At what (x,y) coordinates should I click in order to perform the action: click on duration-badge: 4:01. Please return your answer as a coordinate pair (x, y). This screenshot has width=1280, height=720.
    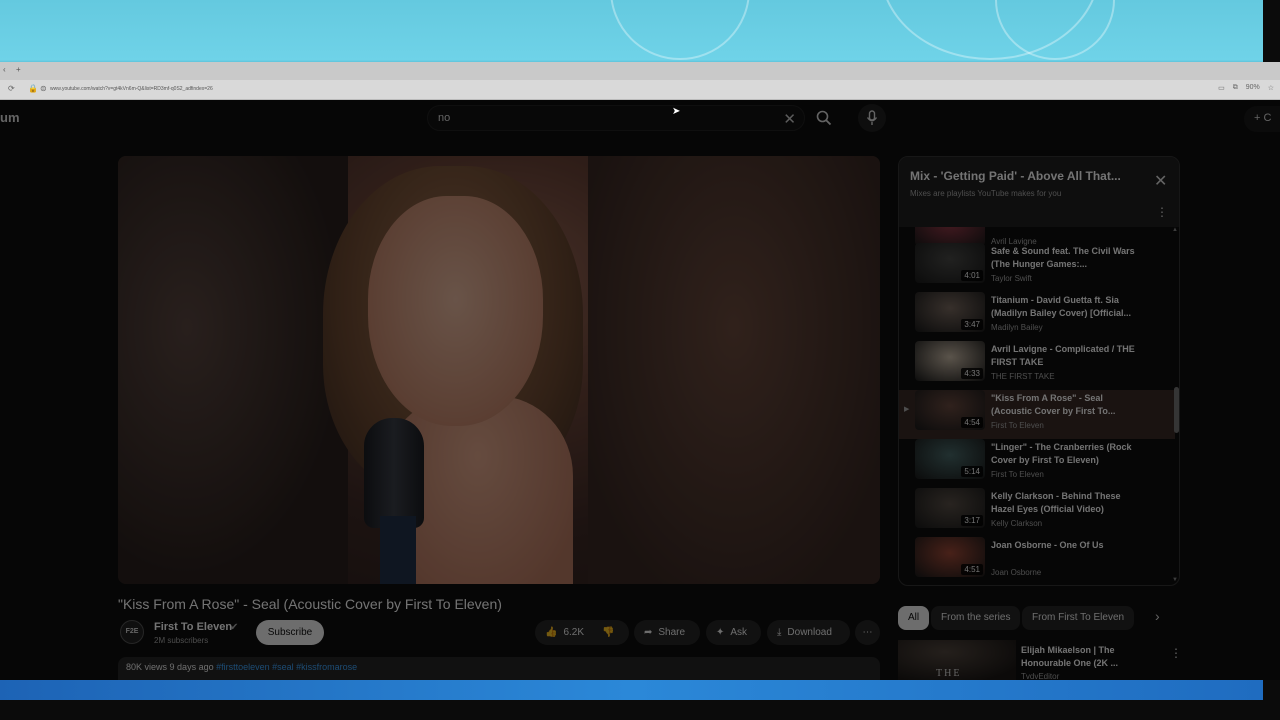
    Looking at the image, I should click on (972, 275).